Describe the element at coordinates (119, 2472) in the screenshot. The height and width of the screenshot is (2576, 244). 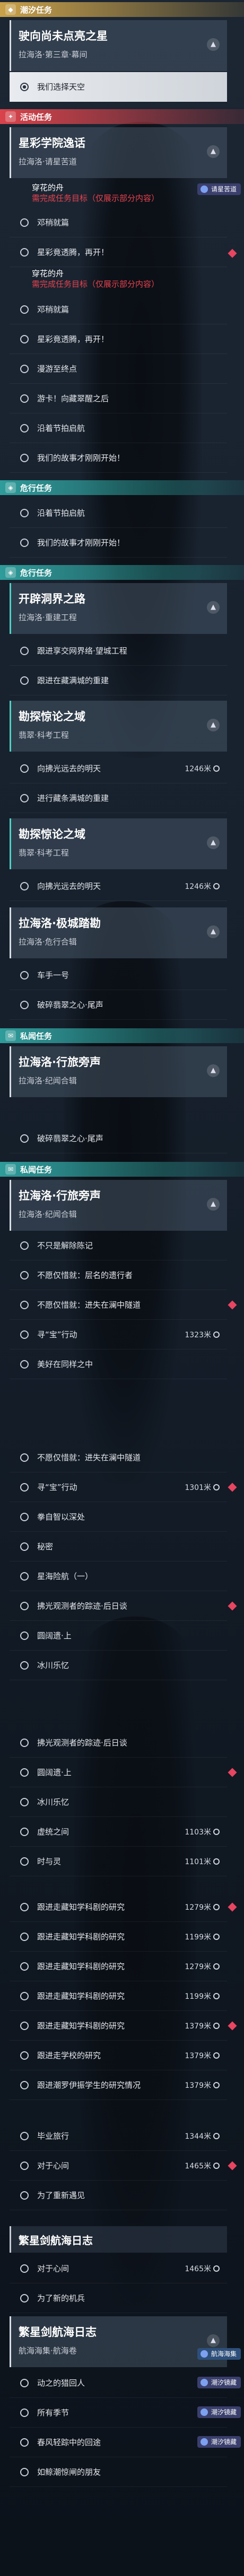
I see `objective-row: 如鲸潮惊闸的朋友` at that location.